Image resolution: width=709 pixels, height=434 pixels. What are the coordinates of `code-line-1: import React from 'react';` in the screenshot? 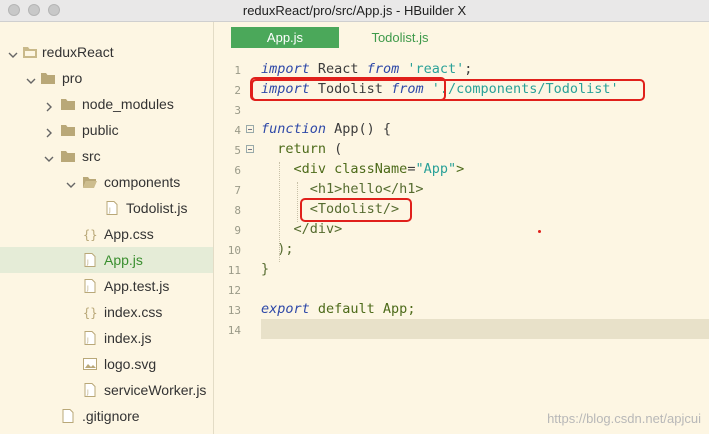 It's located at (366, 69).